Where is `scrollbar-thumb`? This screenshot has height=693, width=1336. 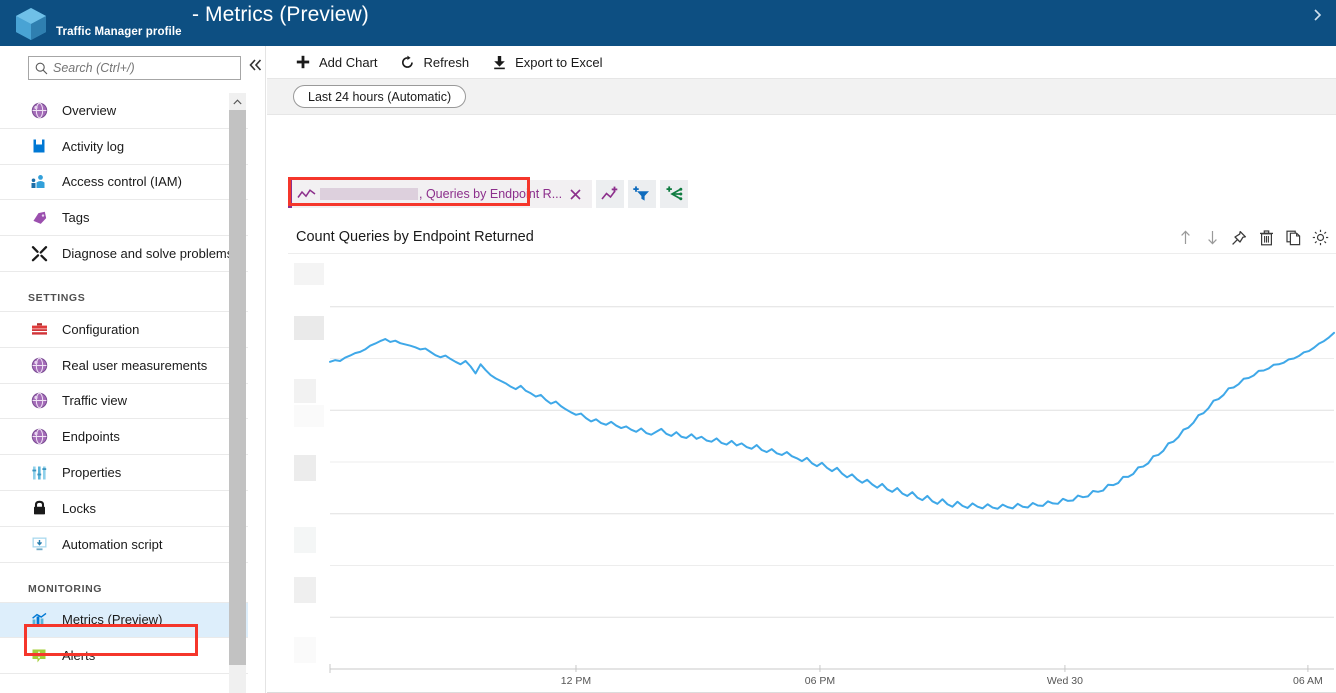 scrollbar-thumb is located at coordinates (237, 387).